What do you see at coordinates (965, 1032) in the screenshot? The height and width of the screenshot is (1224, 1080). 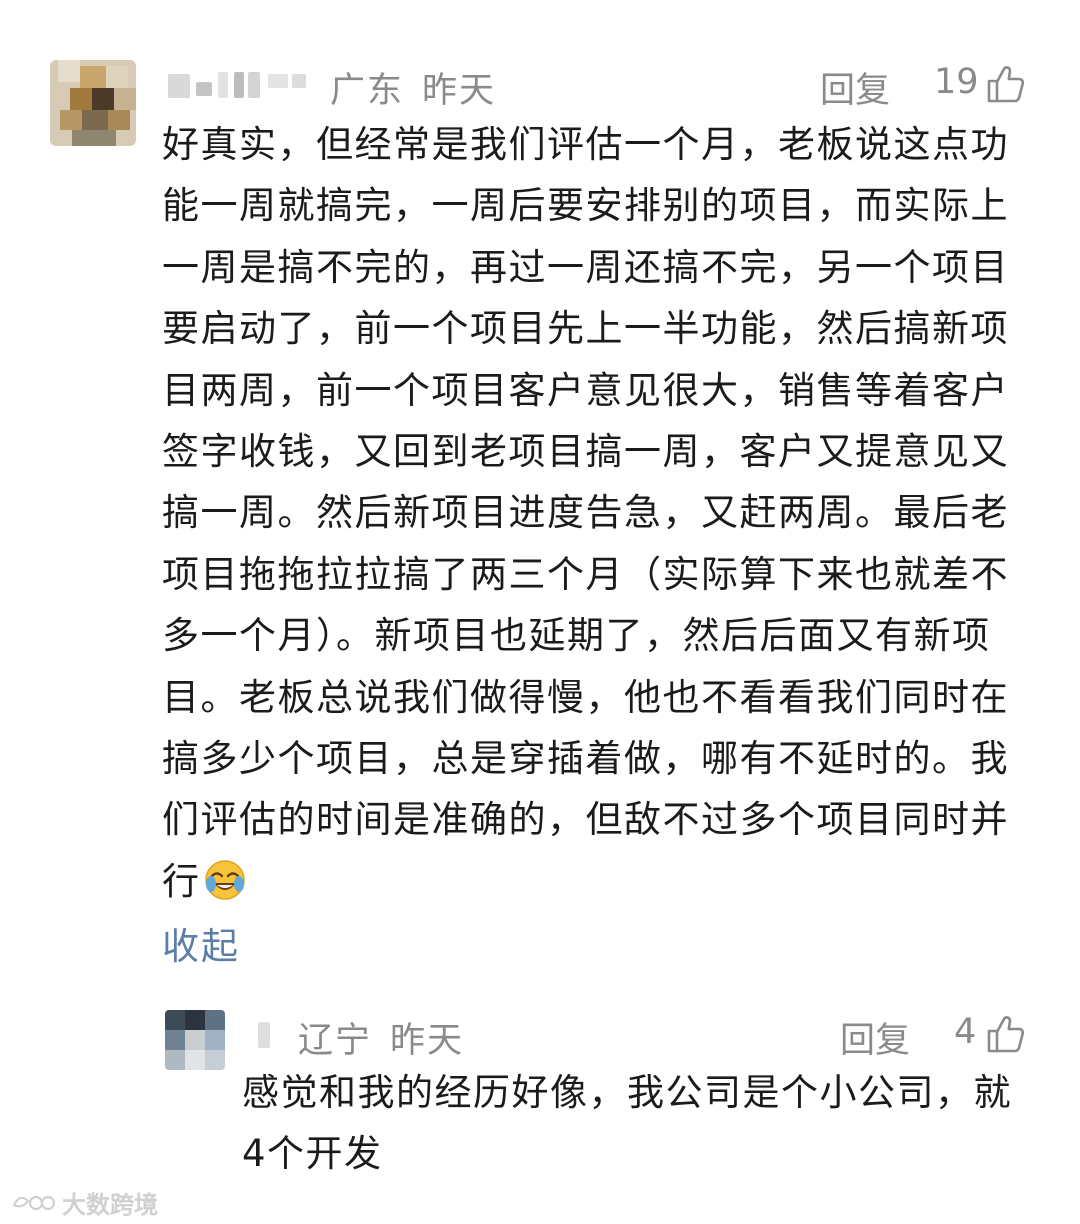 I see `like-count: 4` at bounding box center [965, 1032].